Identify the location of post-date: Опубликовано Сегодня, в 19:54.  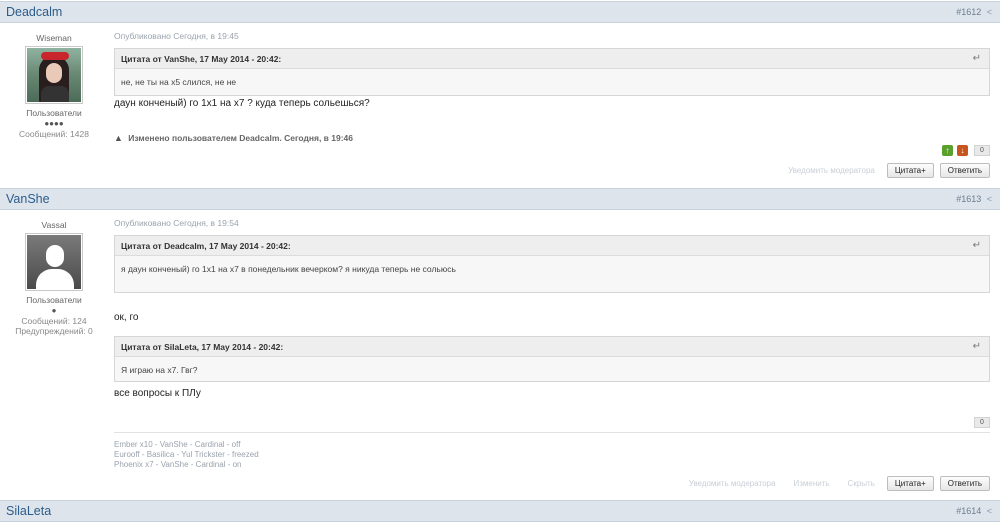
(176, 223).